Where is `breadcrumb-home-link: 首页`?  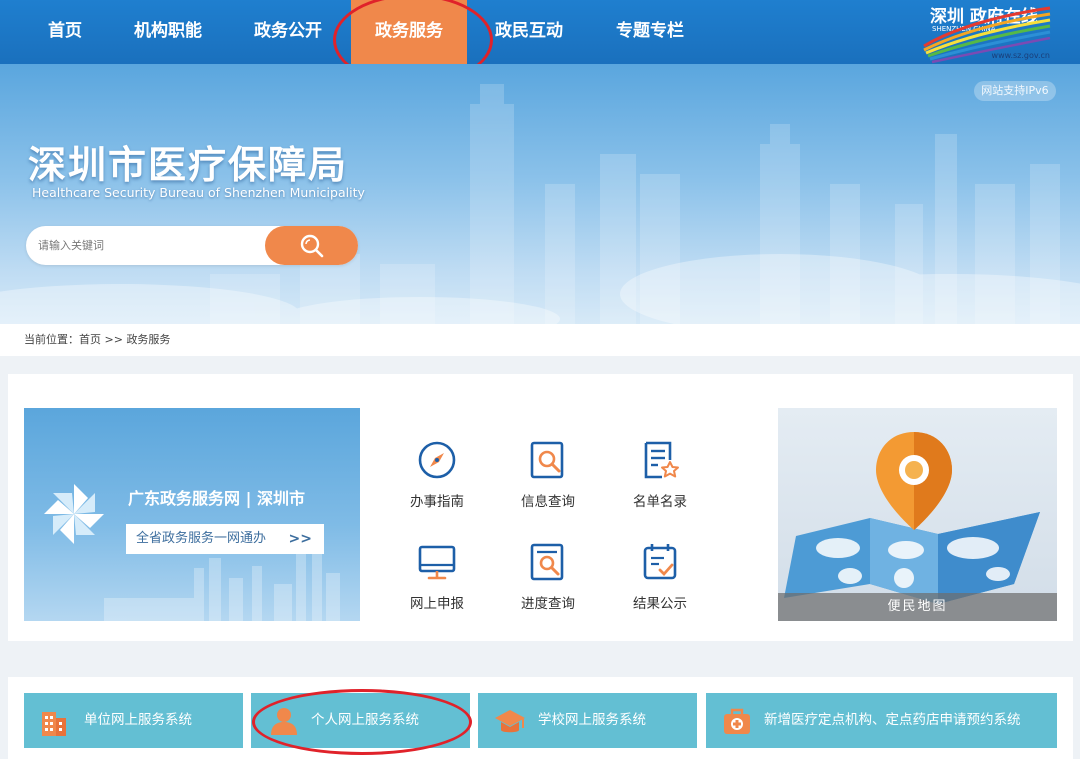
breadcrumb-home-link: 首页 is located at coordinates (90, 339).